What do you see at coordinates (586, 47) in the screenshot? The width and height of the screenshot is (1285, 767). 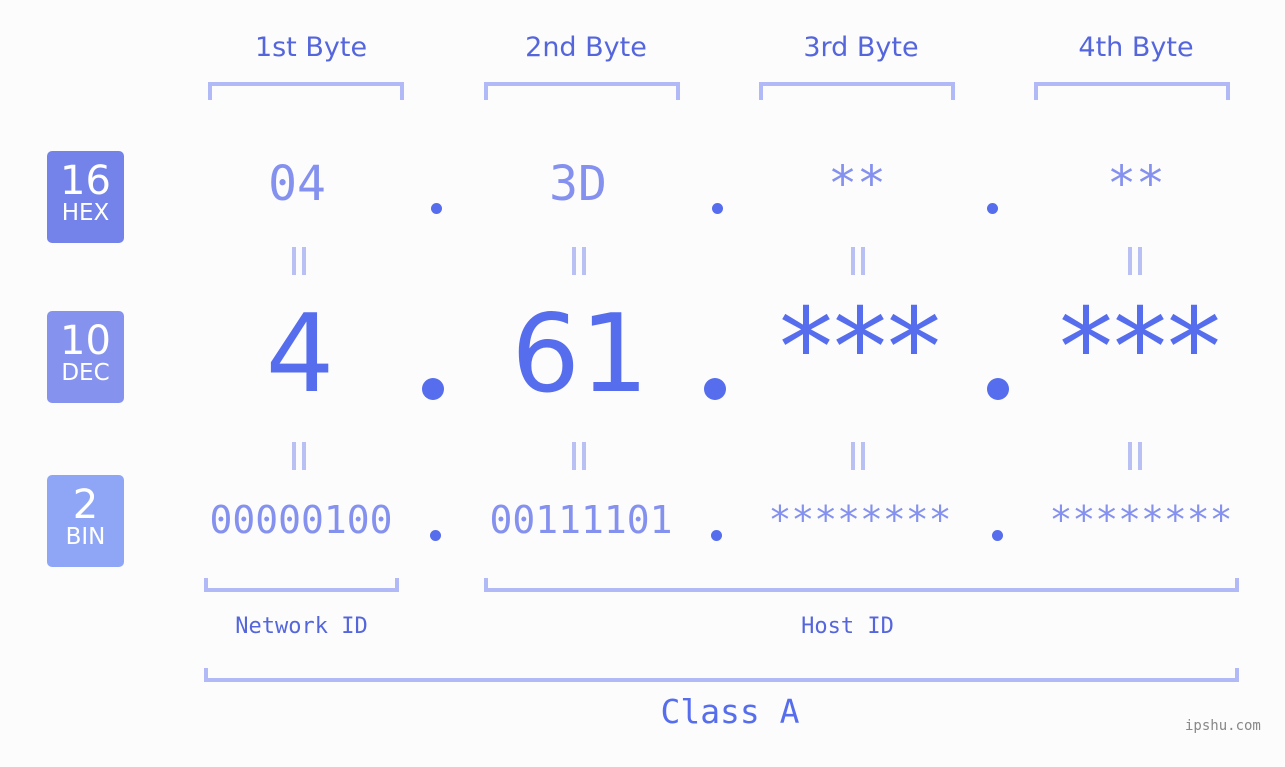 I see `byte-header-2: 2nd Byte` at bounding box center [586, 47].